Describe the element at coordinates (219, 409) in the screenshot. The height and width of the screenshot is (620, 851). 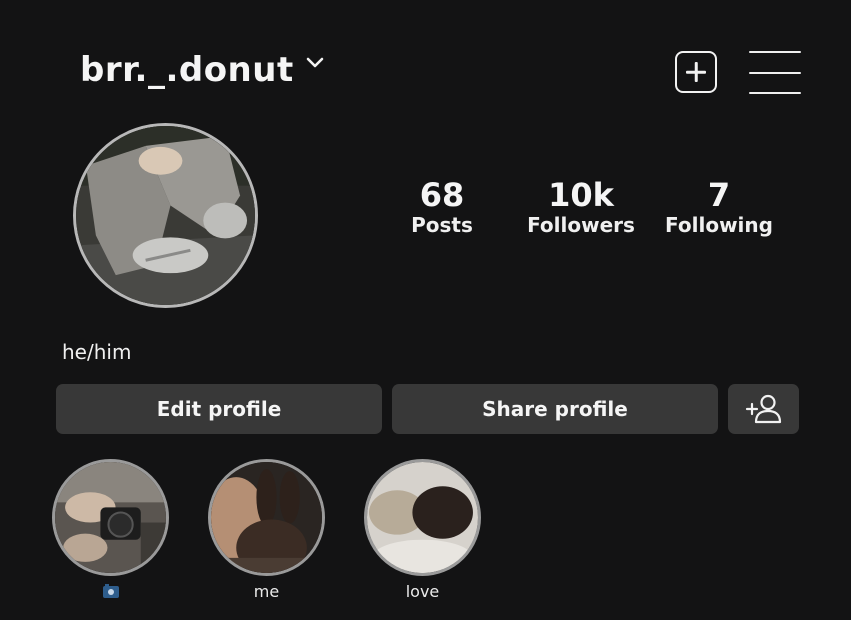
I see `edit-profile-button: Edit profile` at that location.